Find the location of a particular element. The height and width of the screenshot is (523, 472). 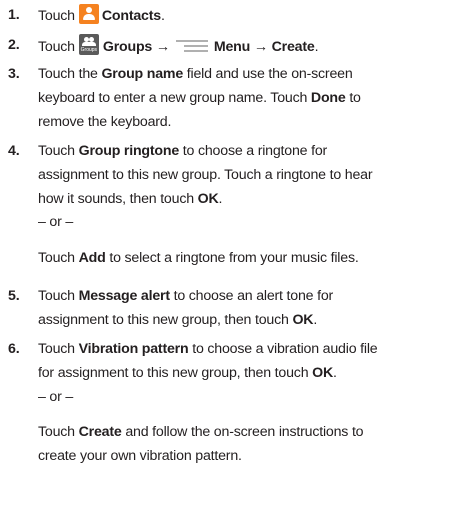

step-text: Touch Contacts. is located at coordinates (101, 15).